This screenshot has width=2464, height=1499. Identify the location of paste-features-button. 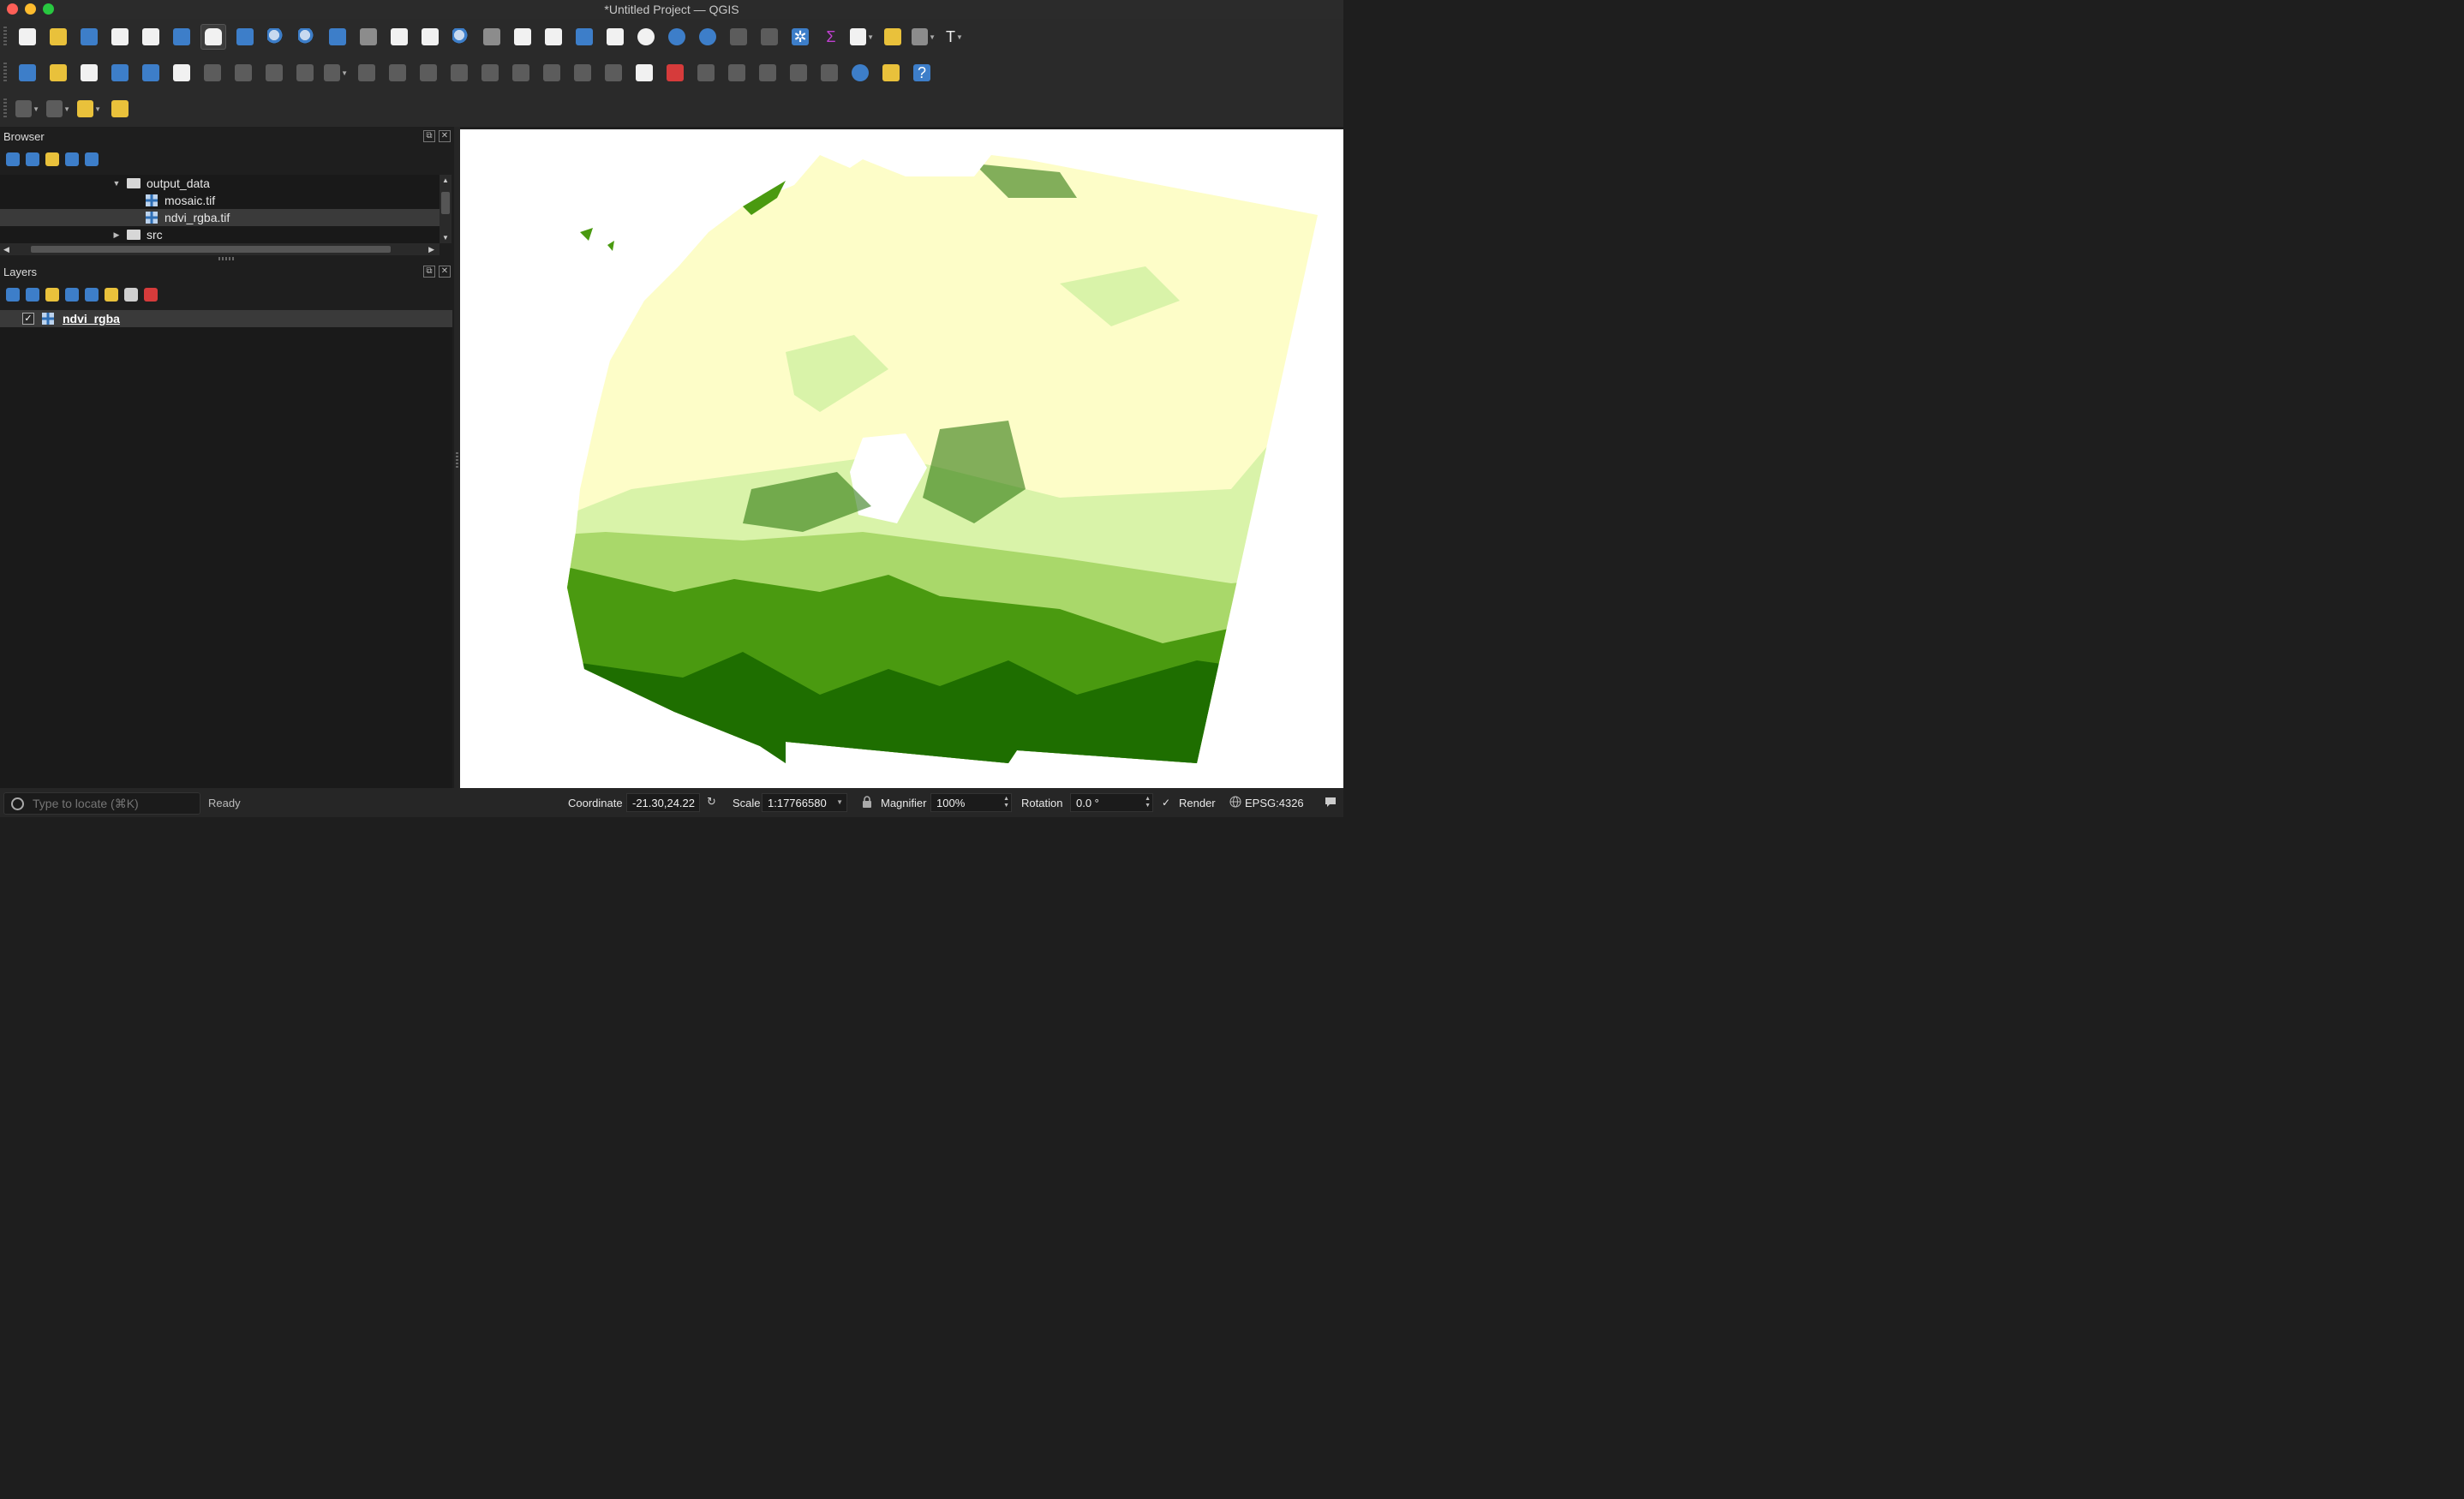
(490, 73).